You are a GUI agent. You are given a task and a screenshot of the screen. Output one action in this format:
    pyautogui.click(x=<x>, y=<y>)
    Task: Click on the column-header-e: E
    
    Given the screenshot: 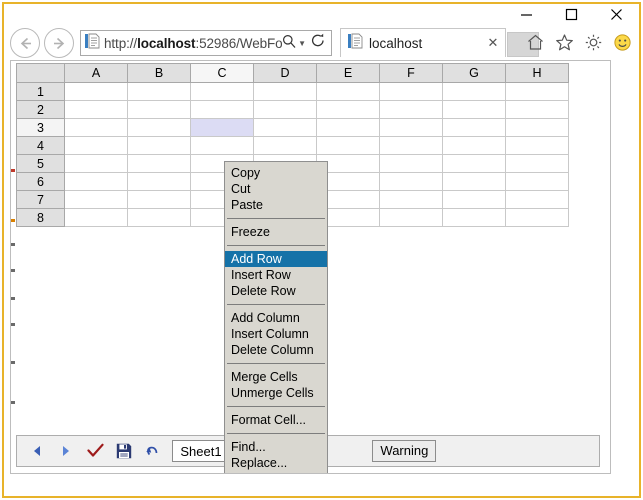 What is the action you would take?
    pyautogui.click(x=348, y=73)
    